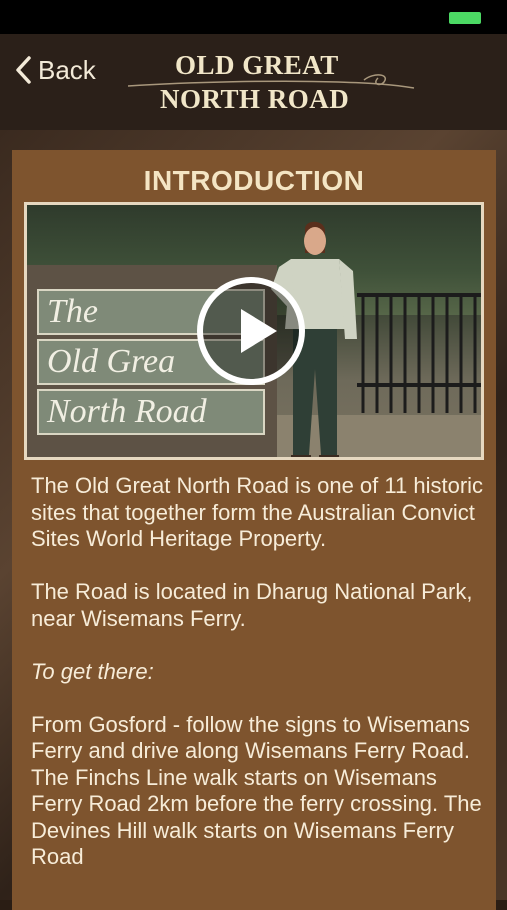 Image resolution: width=507 pixels, height=910 pixels. Describe the element at coordinates (255, 99) in the screenshot. I see `logo-line-2: NORTH ROAD` at that location.